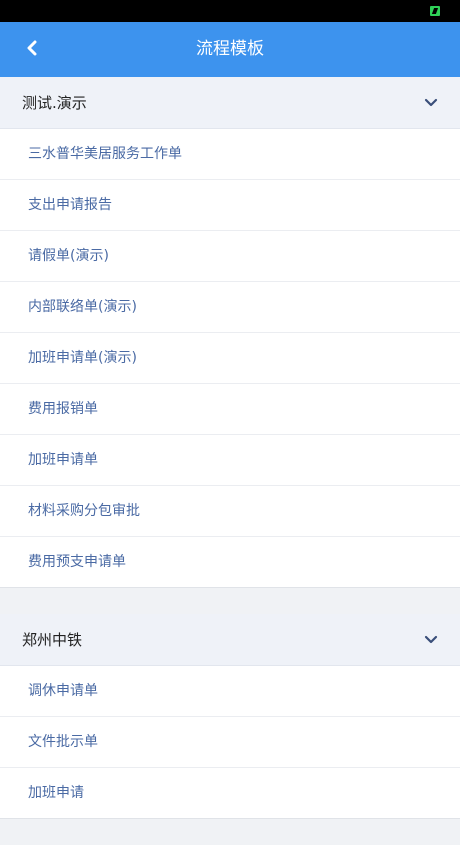 The width and height of the screenshot is (460, 845). Describe the element at coordinates (230, 256) in the screenshot. I see `list-item: 请假单(演示)` at that location.